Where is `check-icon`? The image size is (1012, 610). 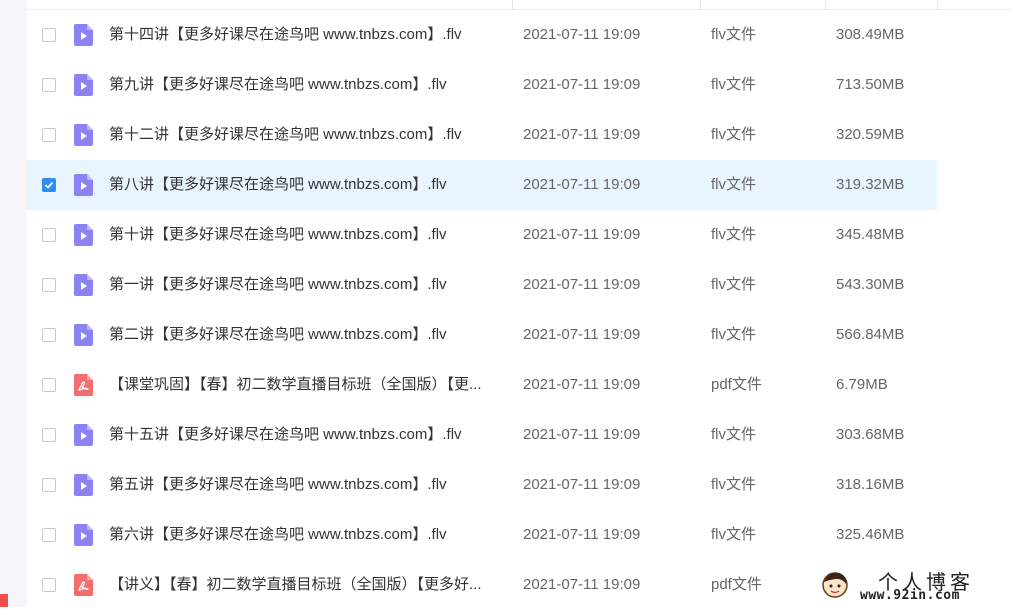 check-icon is located at coordinates (49, 185).